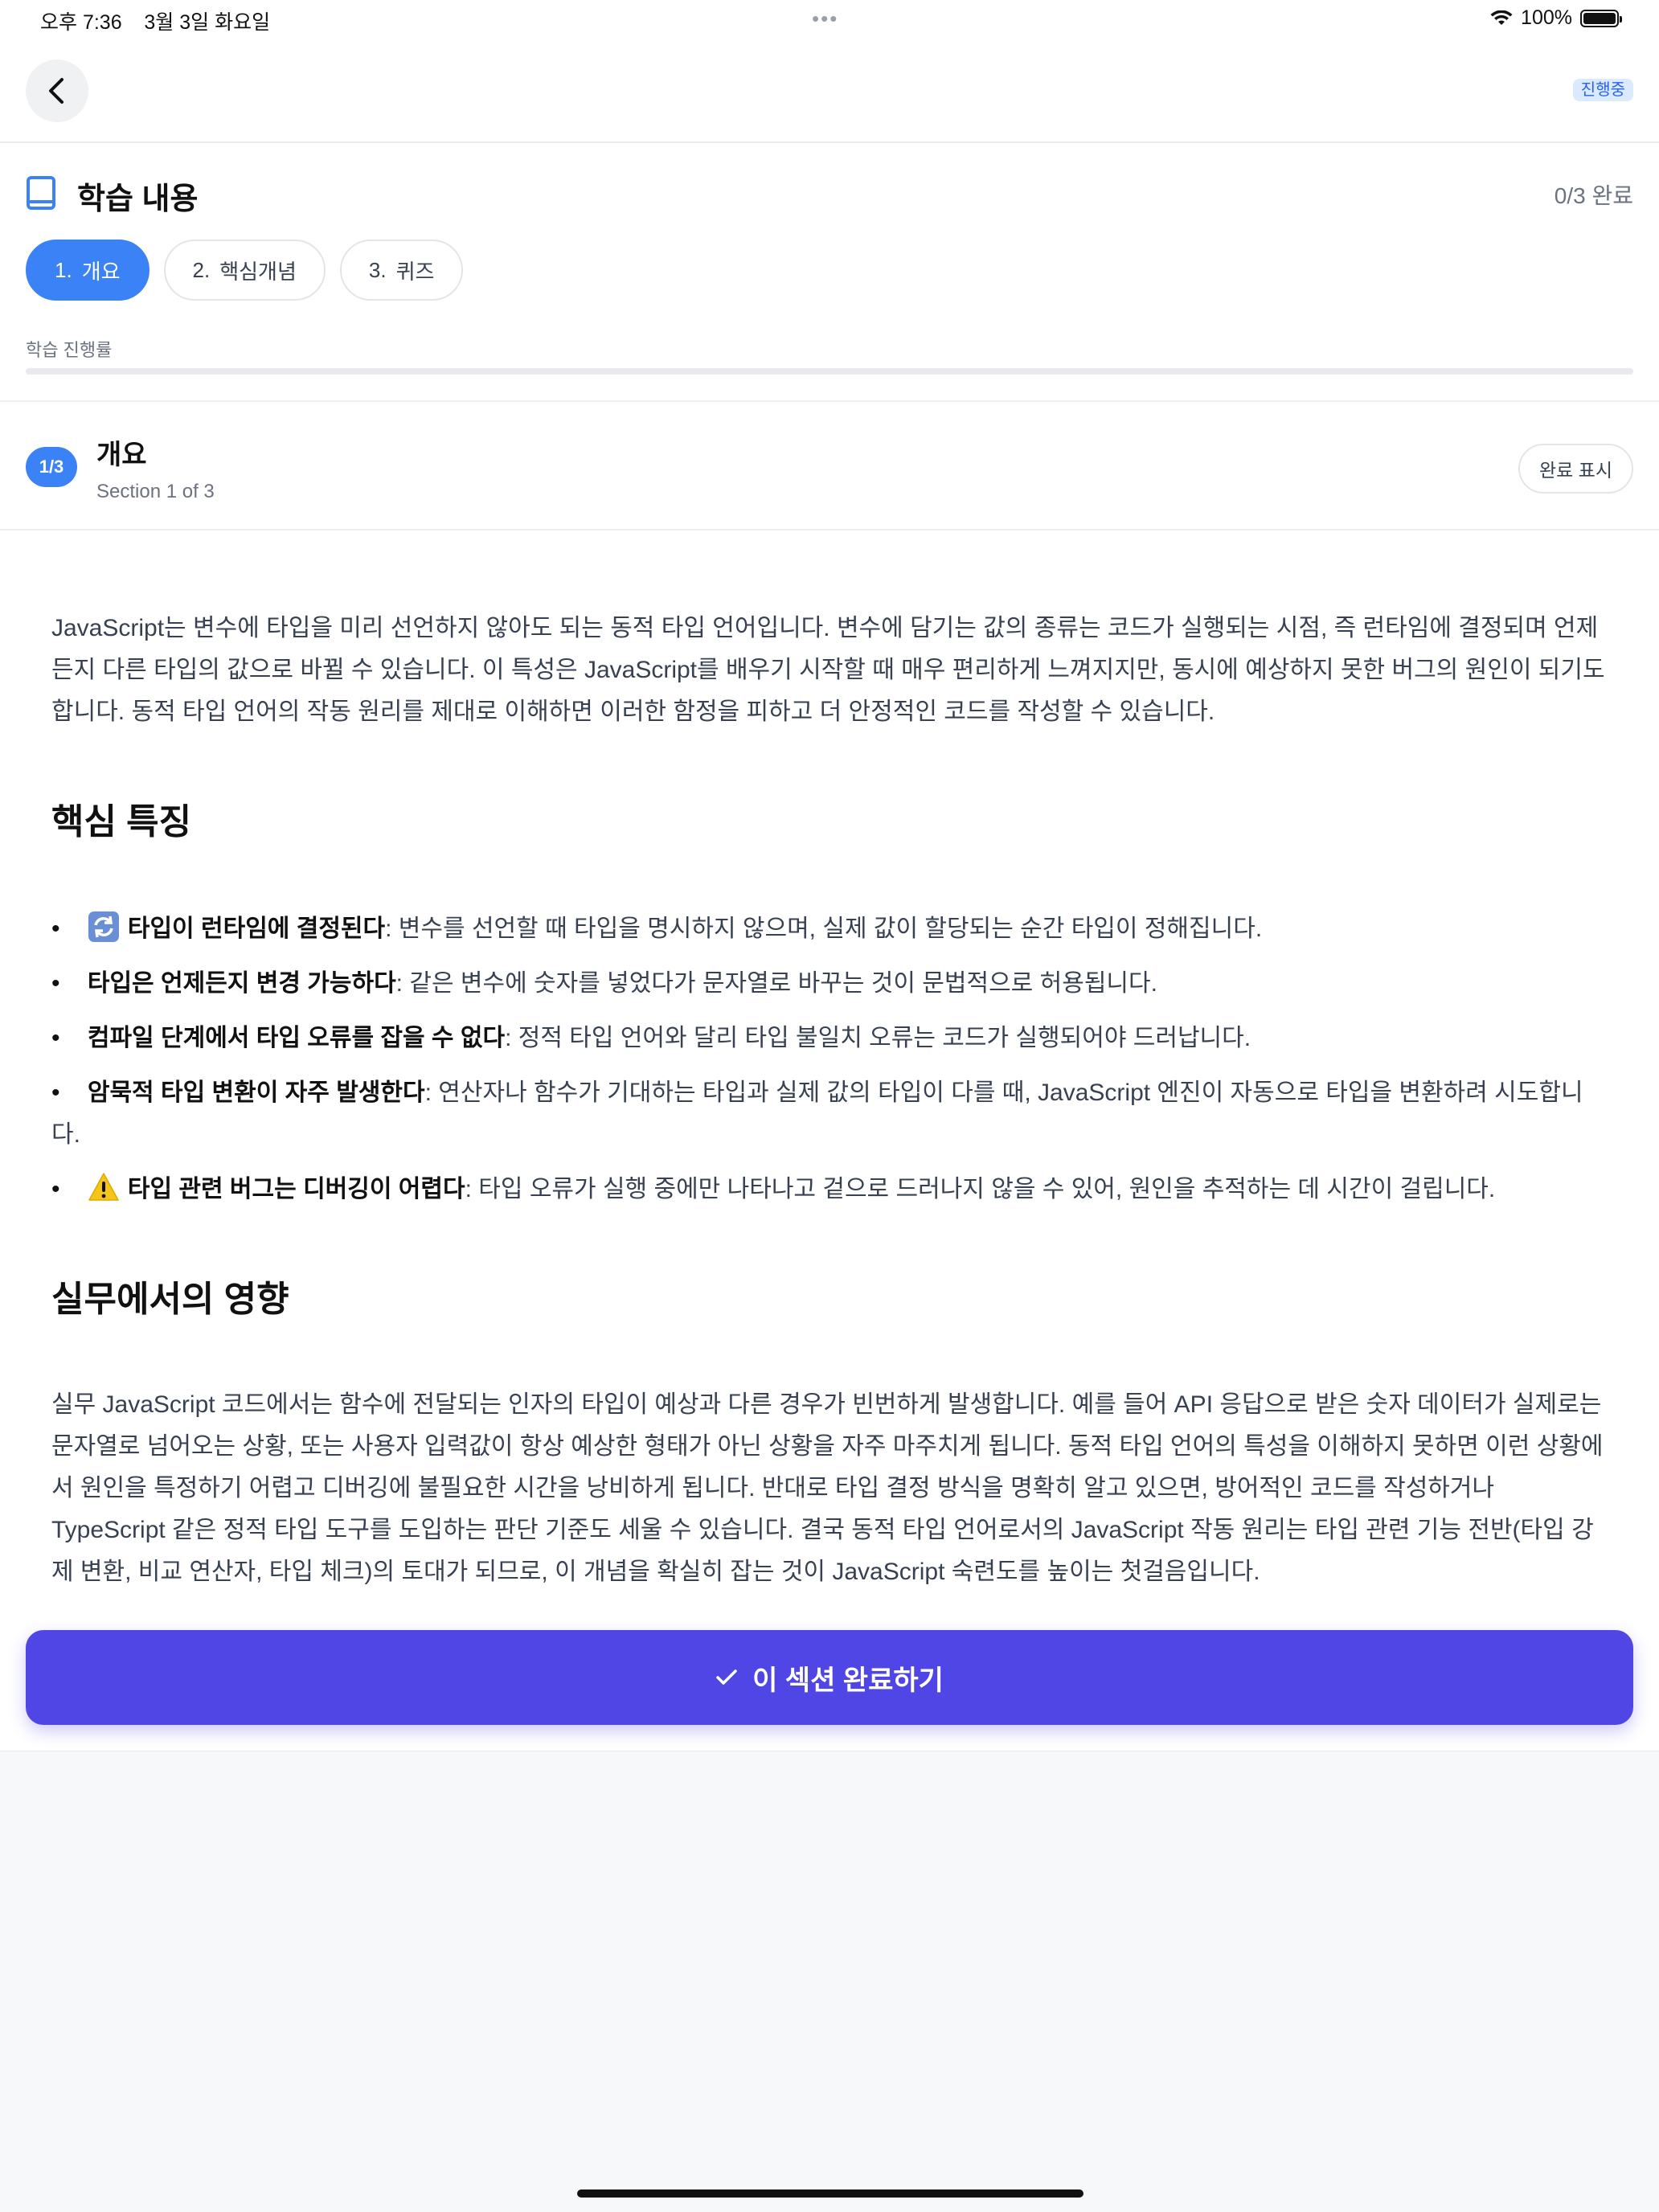 This screenshot has height=2212, width=1659. What do you see at coordinates (41, 193) in the screenshot?
I see `book-icon` at bounding box center [41, 193].